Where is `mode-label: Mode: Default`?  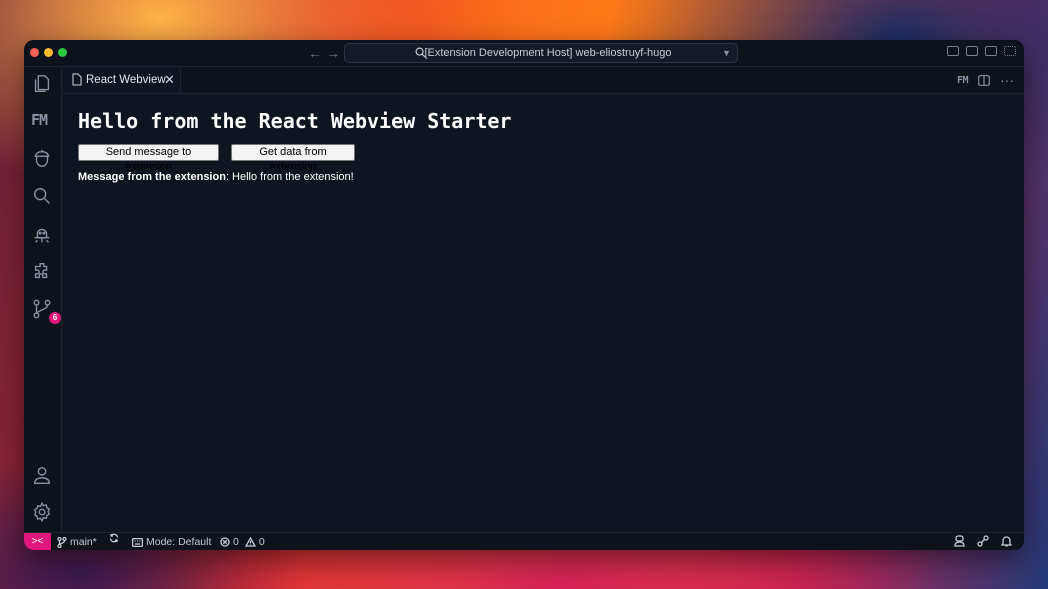 mode-label: Mode: Default is located at coordinates (179, 542).